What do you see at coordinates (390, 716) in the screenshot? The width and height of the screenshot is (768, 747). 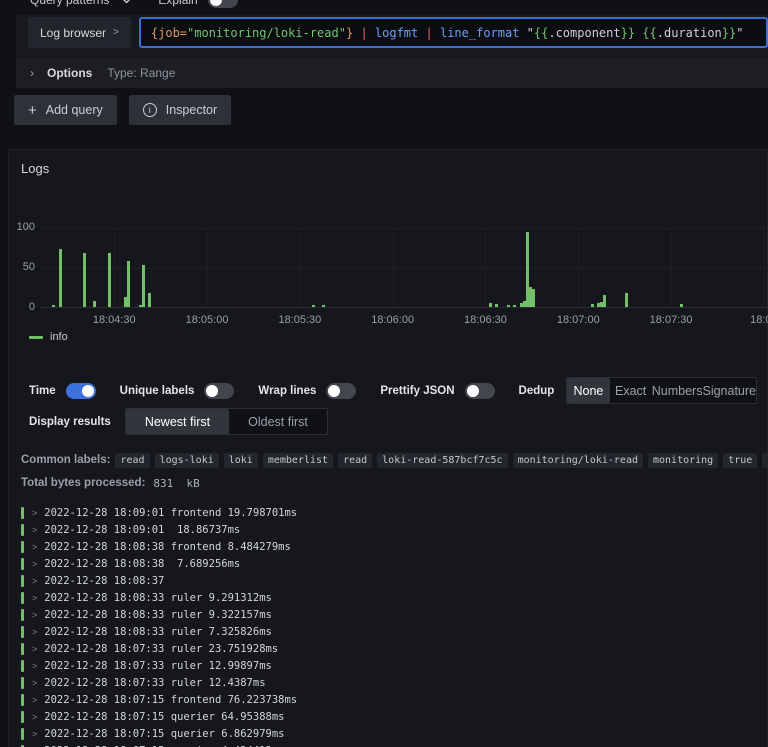 I see `log-row: >2022-12-28 18:07:15 querier 64.95388ms` at bounding box center [390, 716].